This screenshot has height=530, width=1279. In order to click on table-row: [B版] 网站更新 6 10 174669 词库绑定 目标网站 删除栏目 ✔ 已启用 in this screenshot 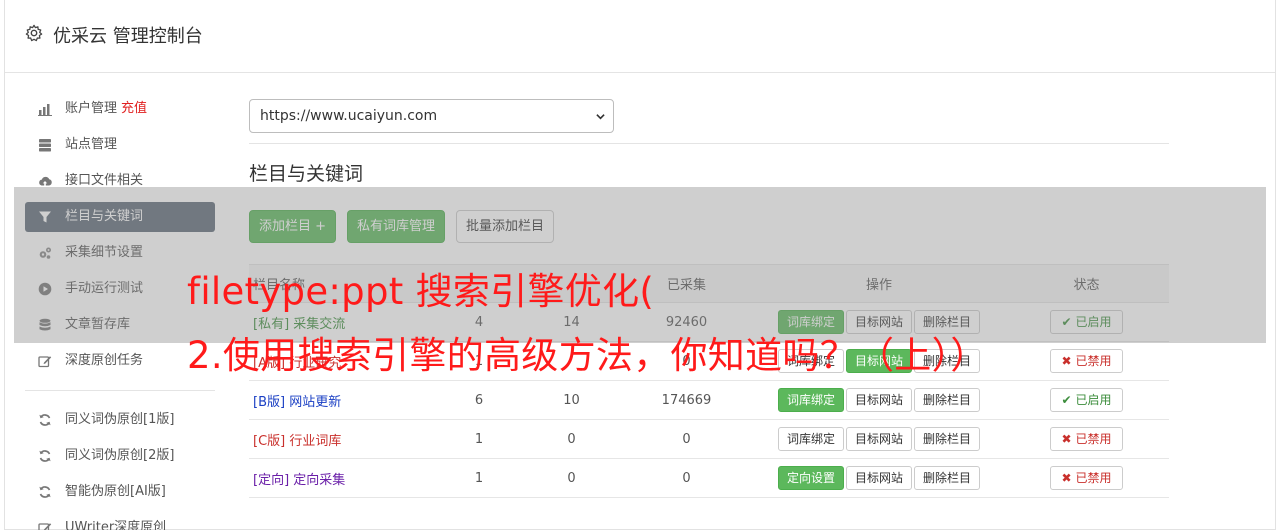, I will do `click(709, 400)`.